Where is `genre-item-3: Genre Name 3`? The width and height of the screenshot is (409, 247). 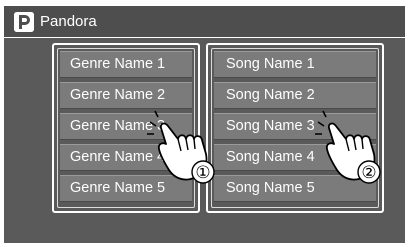
genre-item-3: Genre Name 3 is located at coordinates (126, 126).